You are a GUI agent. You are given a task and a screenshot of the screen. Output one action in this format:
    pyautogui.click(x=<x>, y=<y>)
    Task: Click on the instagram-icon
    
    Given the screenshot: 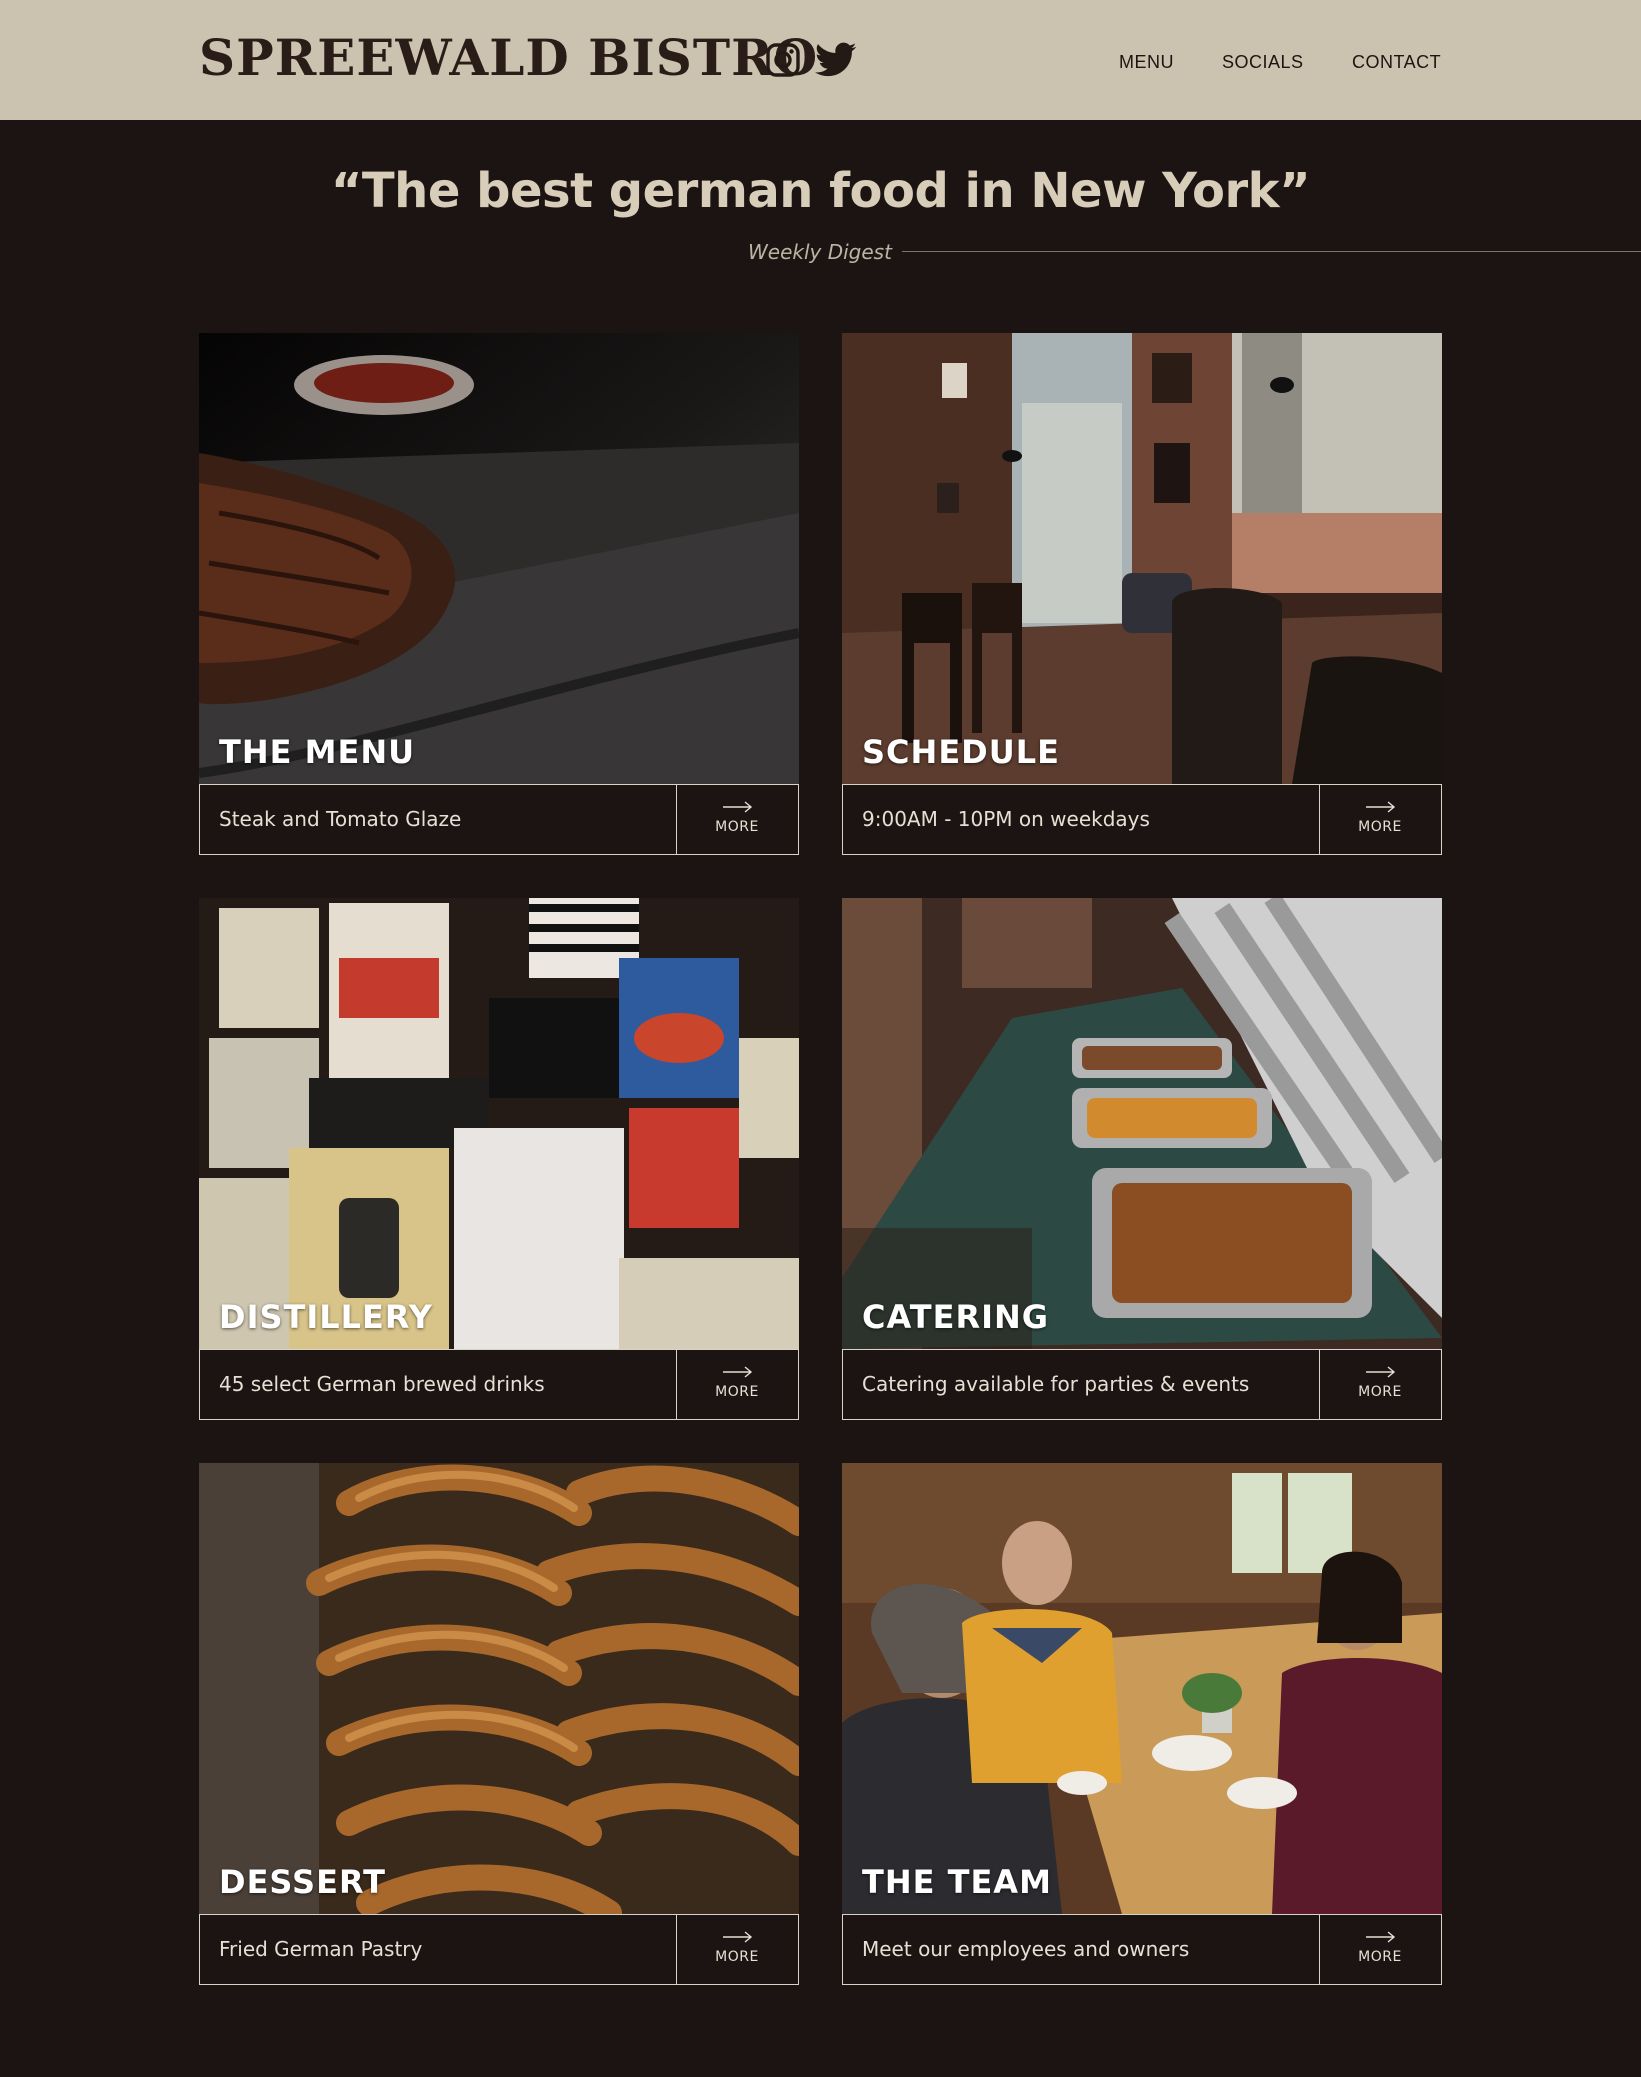 What is the action you would take?
    pyautogui.click(x=783, y=60)
    